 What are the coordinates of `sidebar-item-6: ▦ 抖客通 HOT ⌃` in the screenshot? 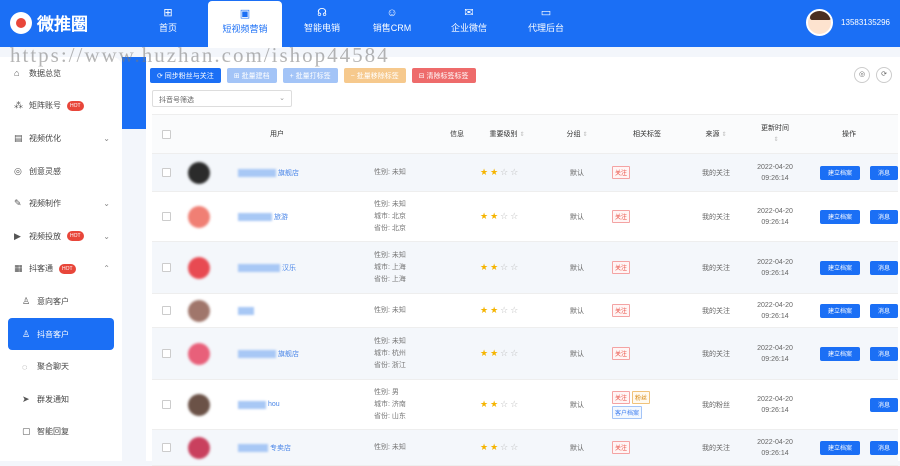 It's located at (61, 269).